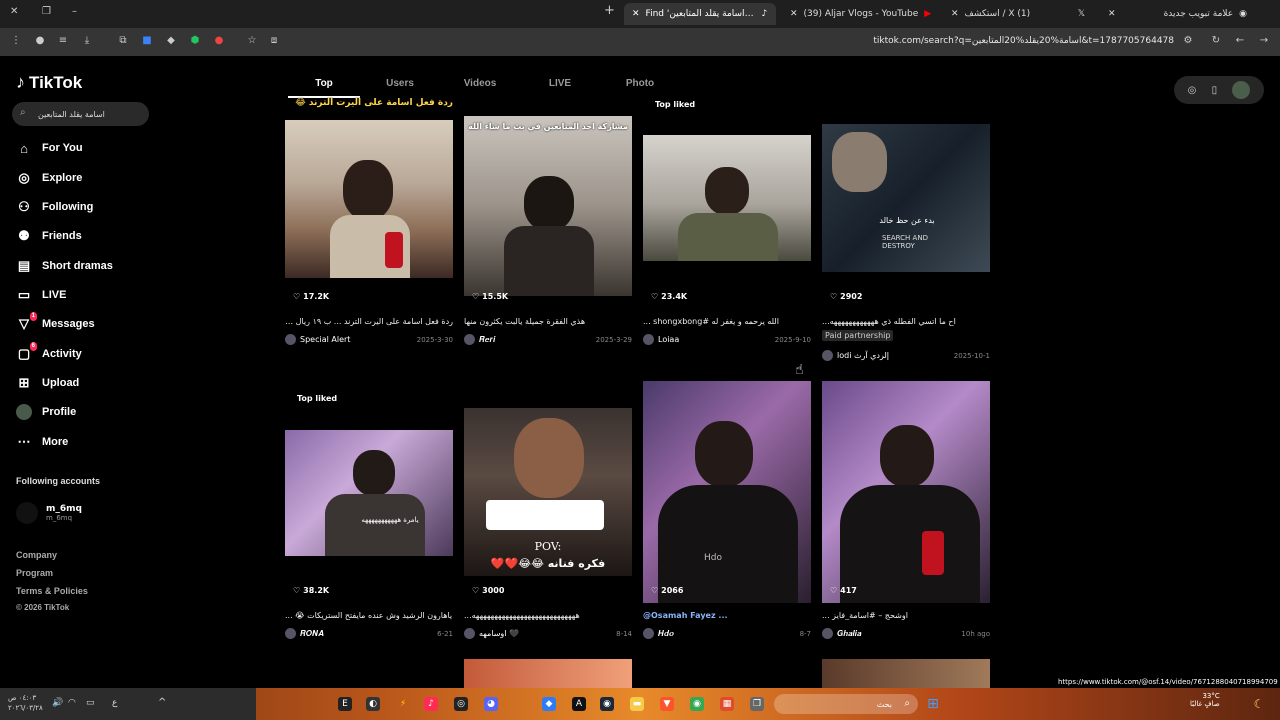 The image size is (1280, 720). Describe the element at coordinates (64, 266) in the screenshot. I see `sidebar-item-short-dramas: ▤ Short dramas` at that location.